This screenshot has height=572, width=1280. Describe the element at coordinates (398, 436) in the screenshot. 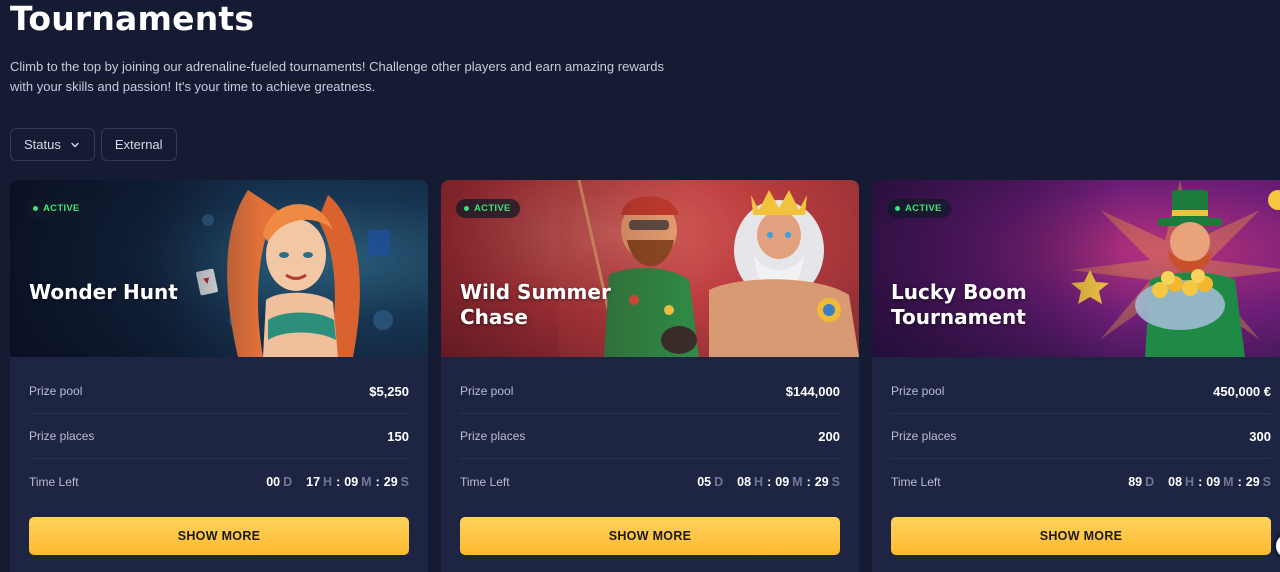

I see `prize-places-value: 150` at that location.